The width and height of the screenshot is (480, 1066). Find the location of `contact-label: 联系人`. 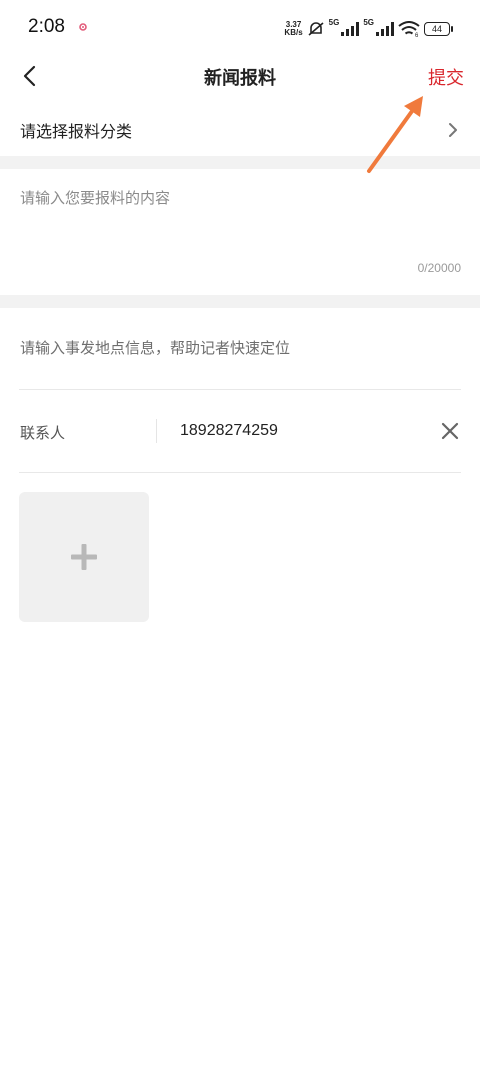

contact-label: 联系人 is located at coordinates (43, 433).